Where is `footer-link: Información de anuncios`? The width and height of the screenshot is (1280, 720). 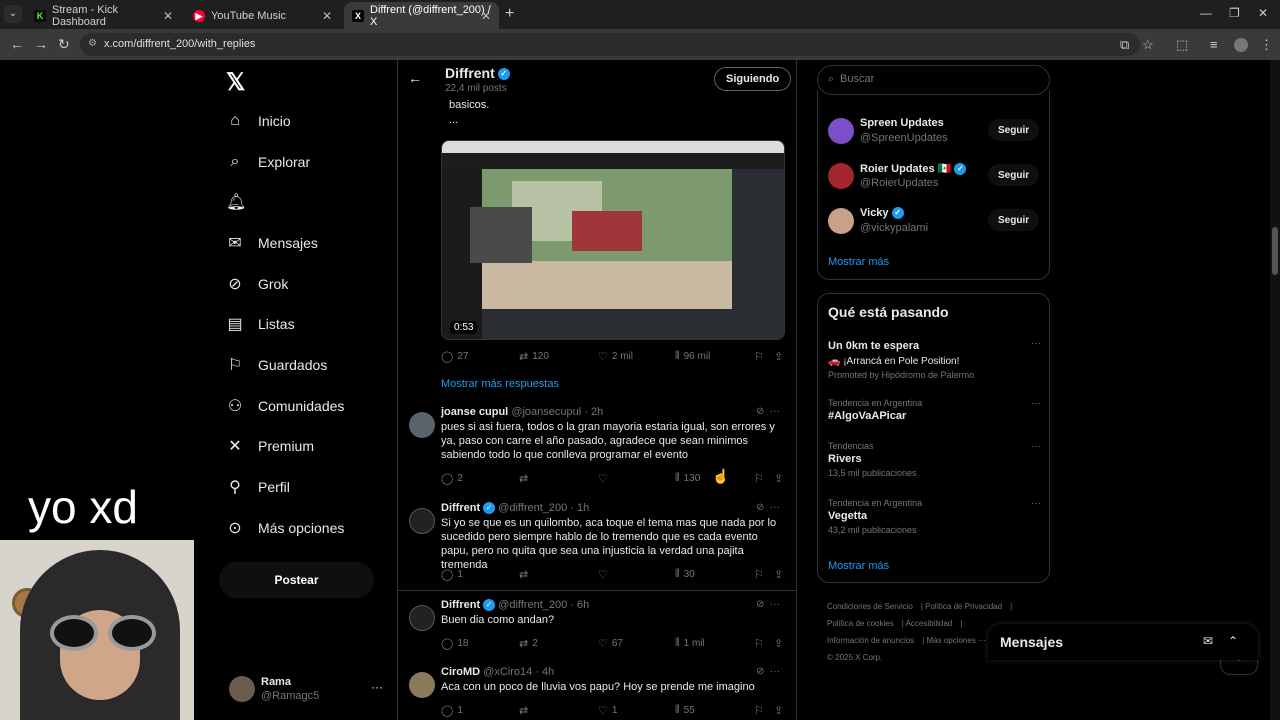
footer-link: Información de anuncios is located at coordinates (870, 640).